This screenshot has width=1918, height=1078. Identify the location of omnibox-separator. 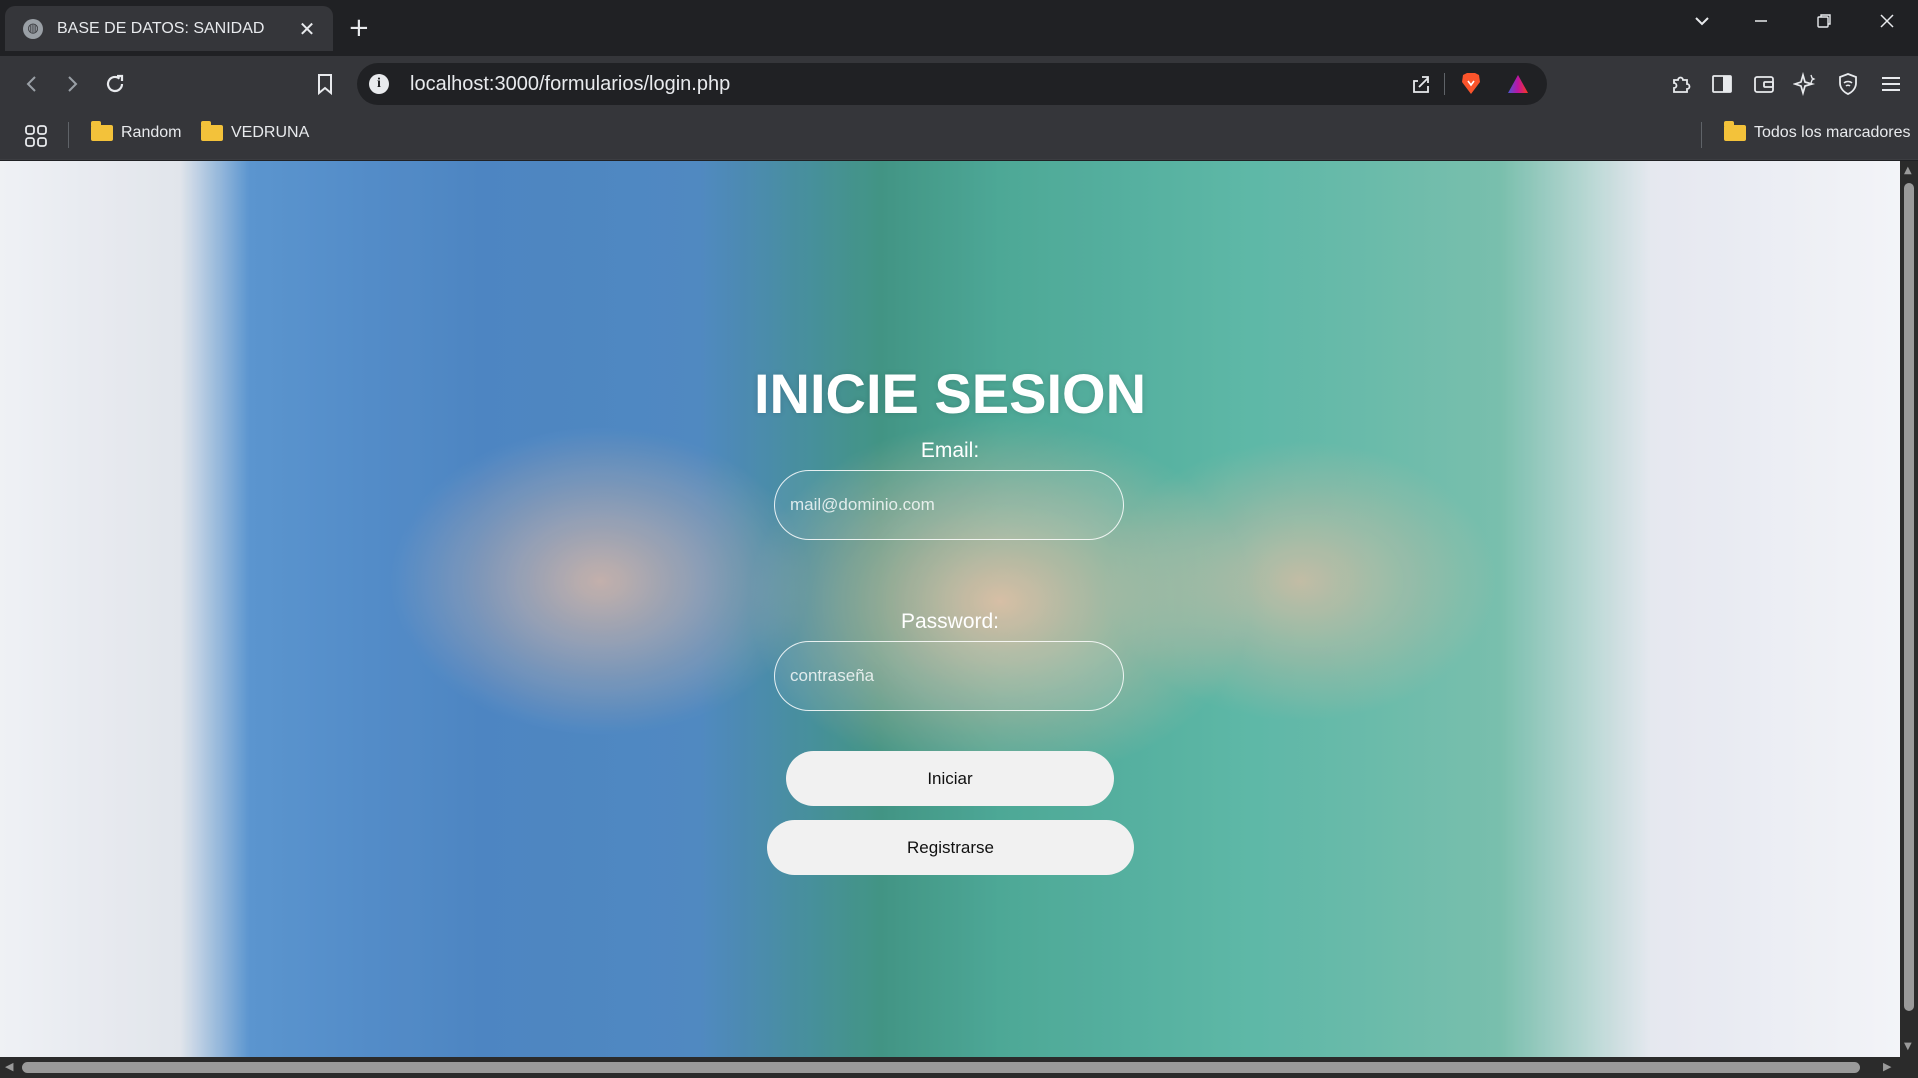
(1444, 84).